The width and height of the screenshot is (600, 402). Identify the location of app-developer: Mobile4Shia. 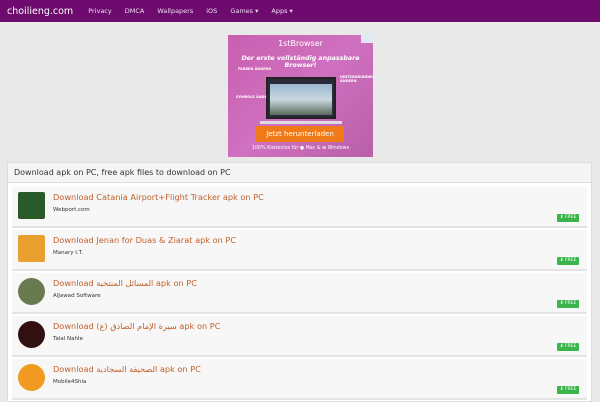
(70, 382).